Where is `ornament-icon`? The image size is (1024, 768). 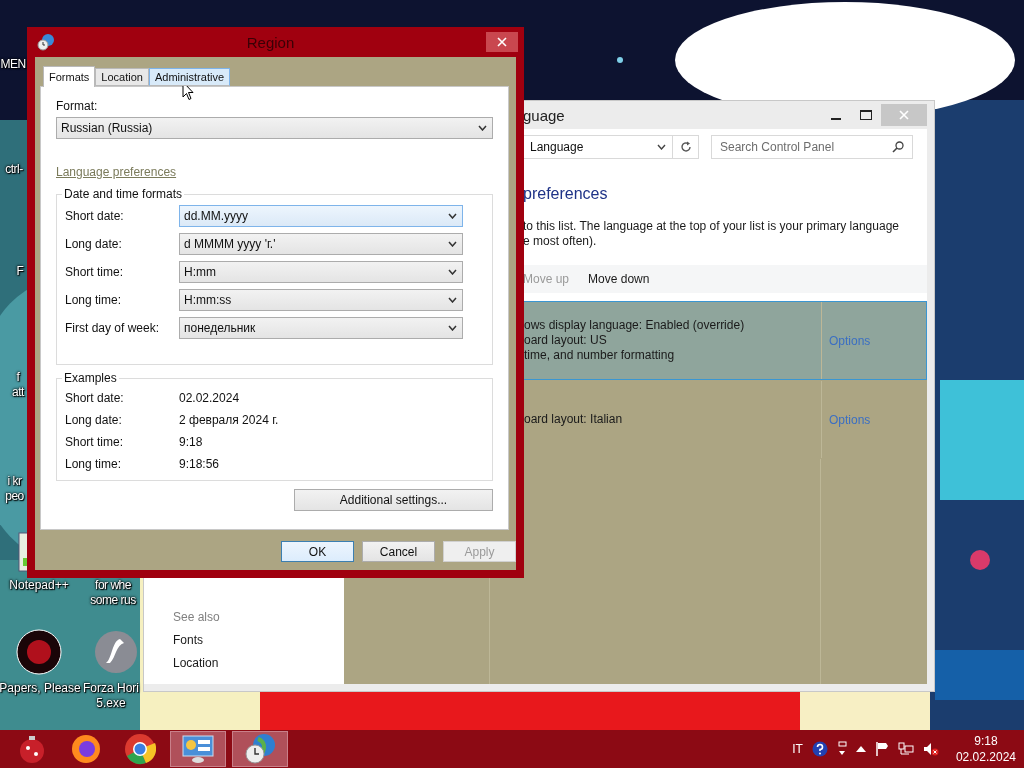
ornament-icon is located at coordinates (32, 749).